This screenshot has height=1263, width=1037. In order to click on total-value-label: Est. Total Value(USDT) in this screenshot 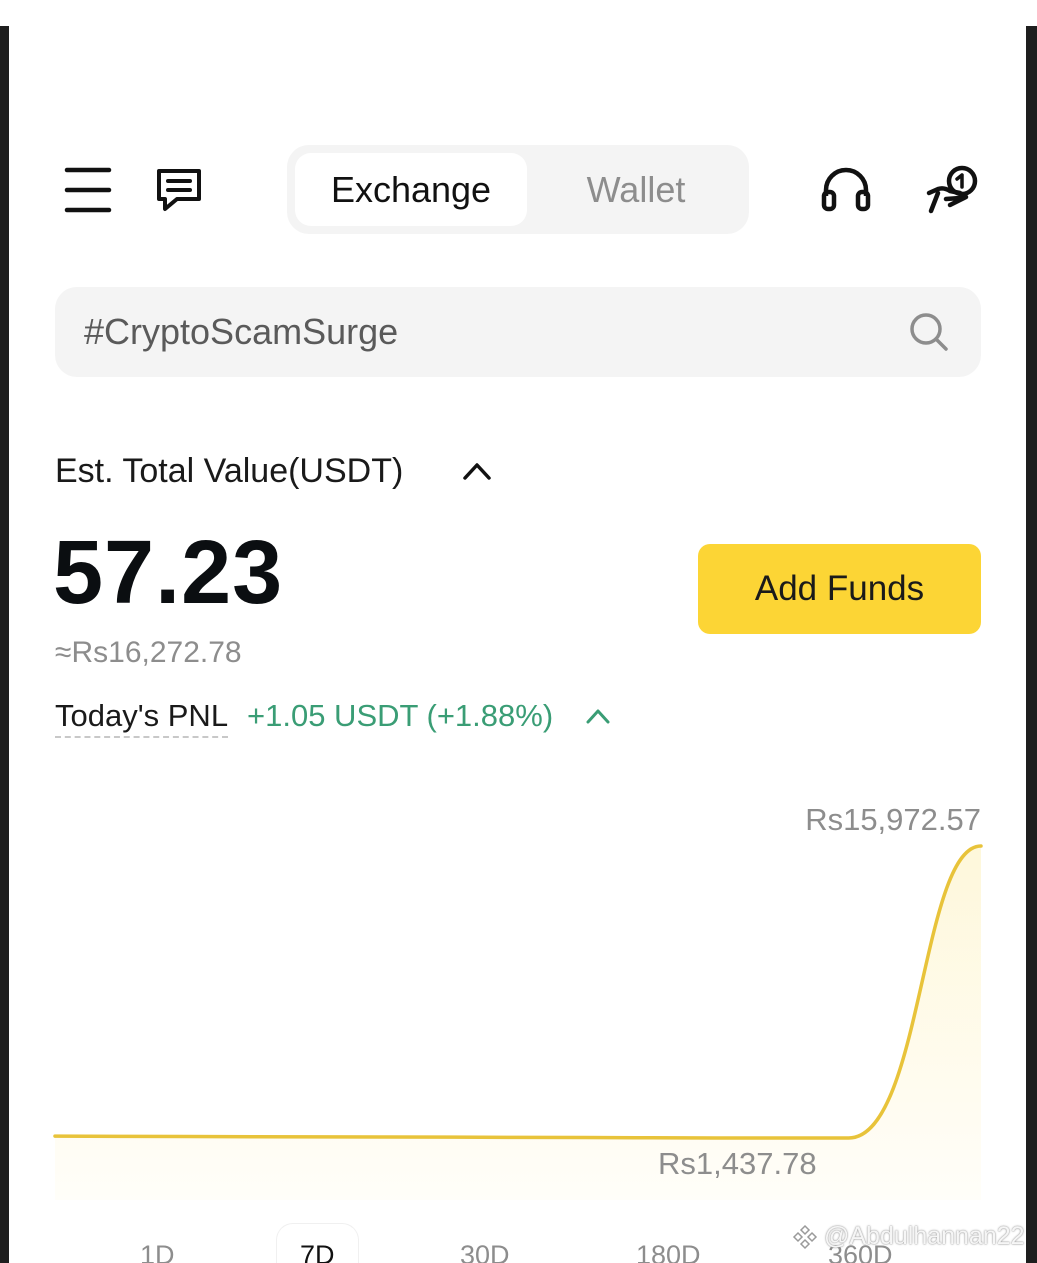, I will do `click(229, 471)`.